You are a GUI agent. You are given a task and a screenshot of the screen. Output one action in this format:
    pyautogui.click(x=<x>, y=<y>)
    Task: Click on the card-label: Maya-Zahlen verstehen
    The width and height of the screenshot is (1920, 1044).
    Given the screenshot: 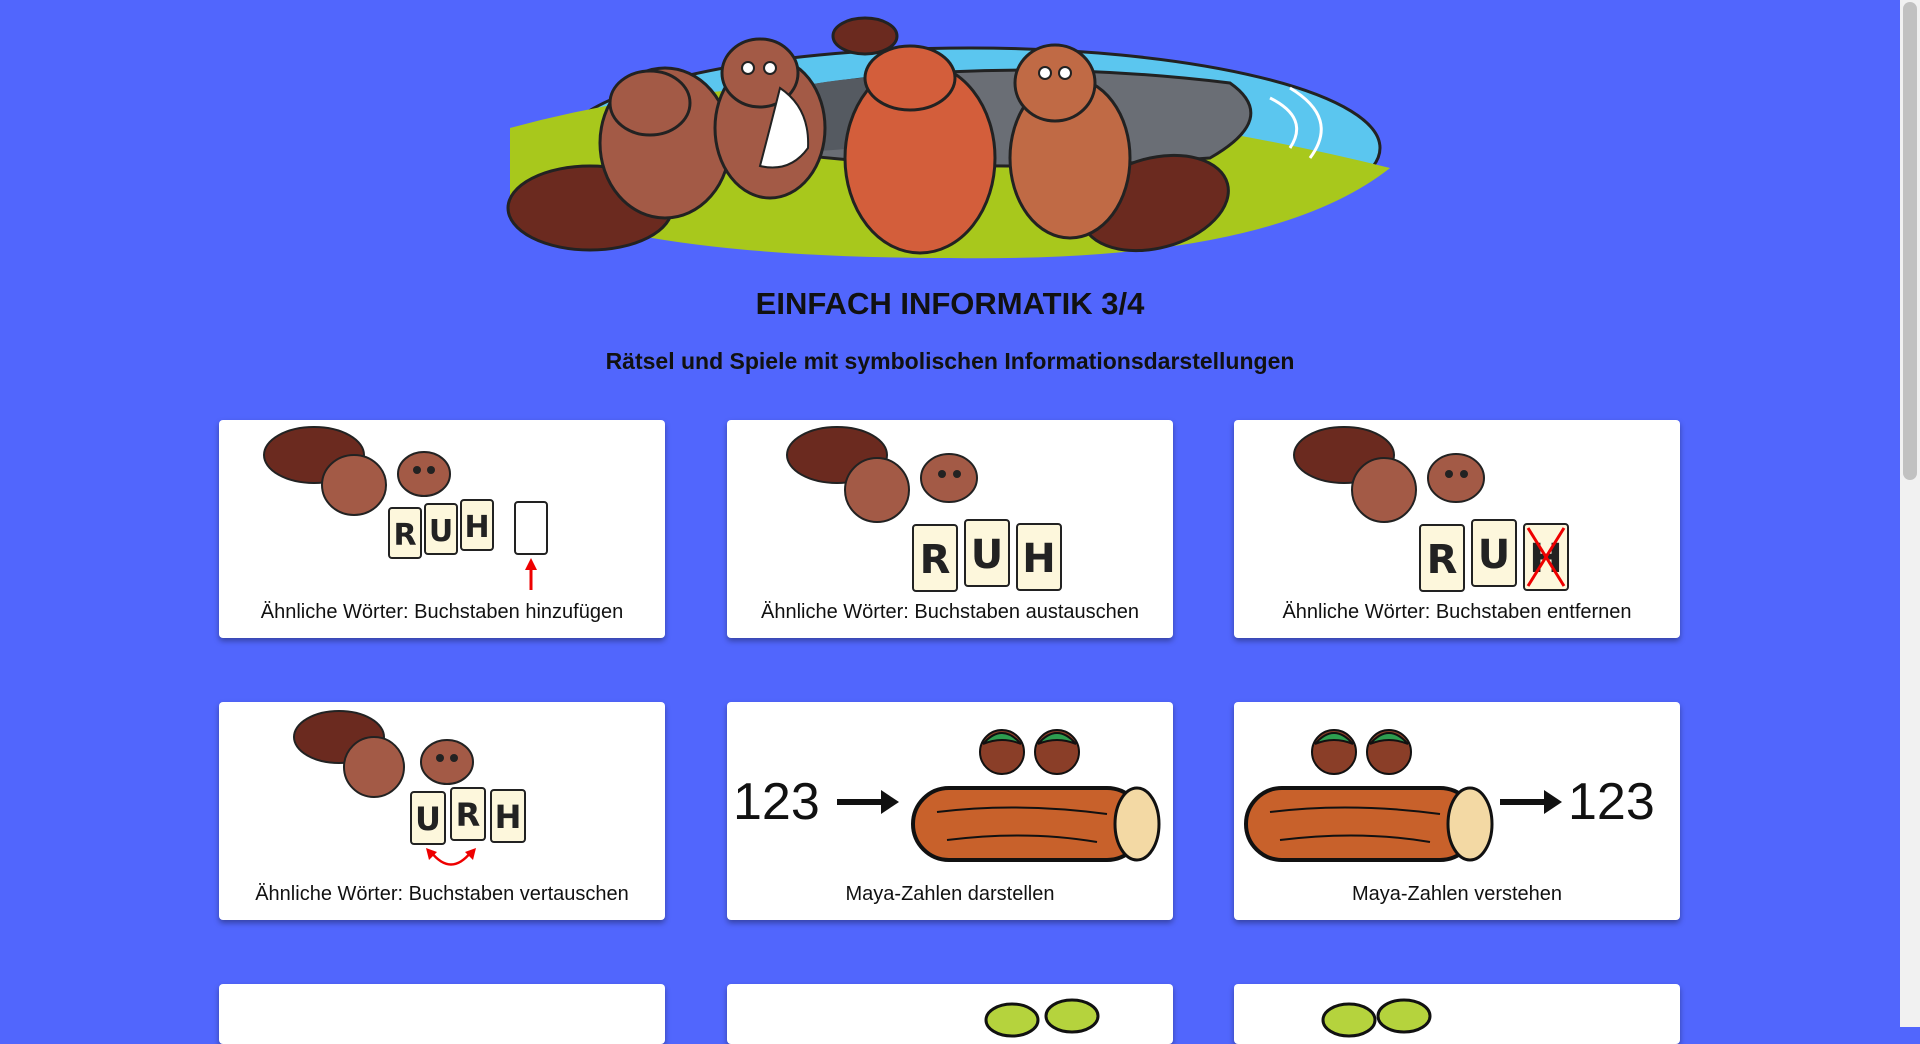 What is the action you would take?
    pyautogui.click(x=1457, y=894)
    